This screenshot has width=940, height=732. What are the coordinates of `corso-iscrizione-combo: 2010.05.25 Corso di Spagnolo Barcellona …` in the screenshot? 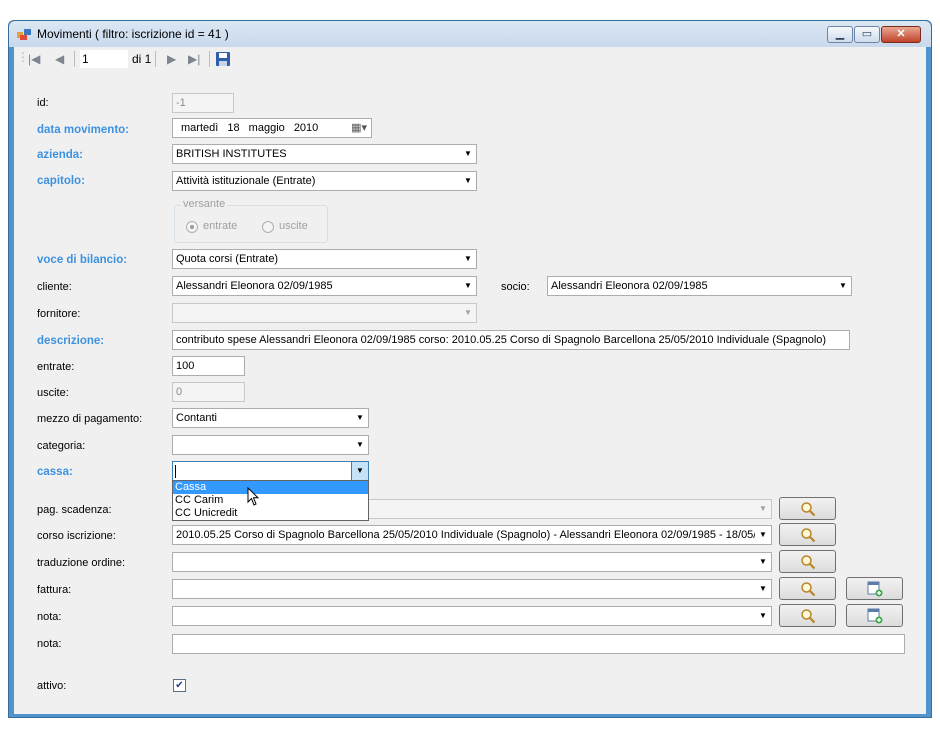 It's located at (472, 535).